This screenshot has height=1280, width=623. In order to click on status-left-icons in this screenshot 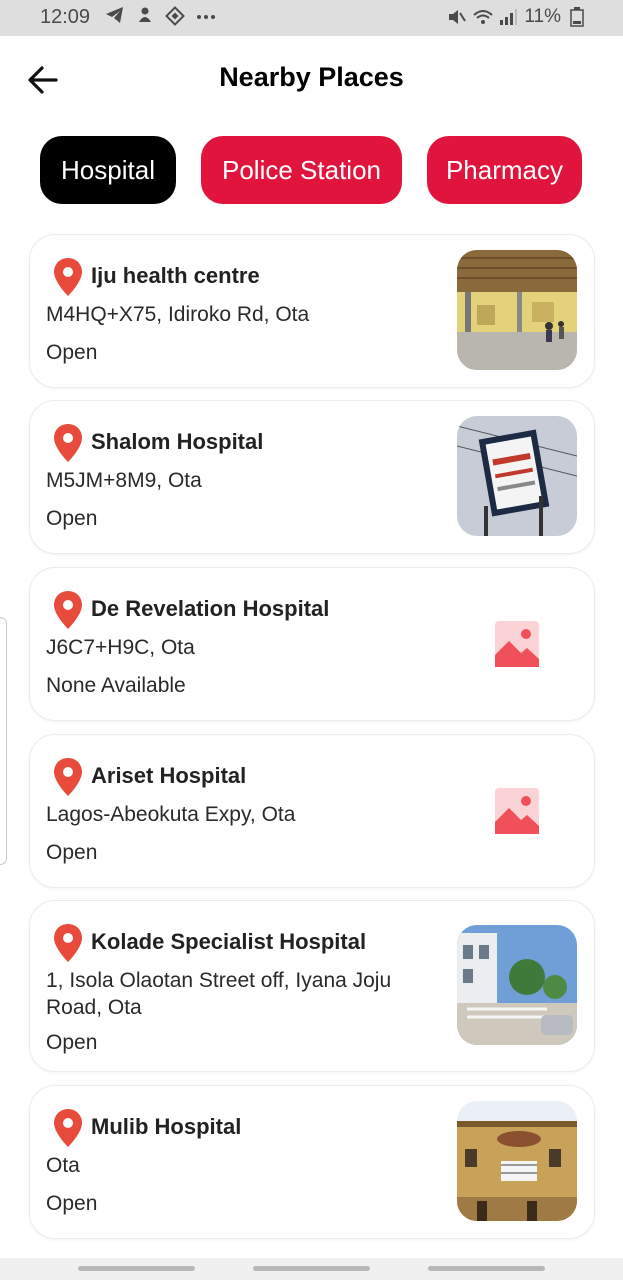, I will do `click(160, 16)`.